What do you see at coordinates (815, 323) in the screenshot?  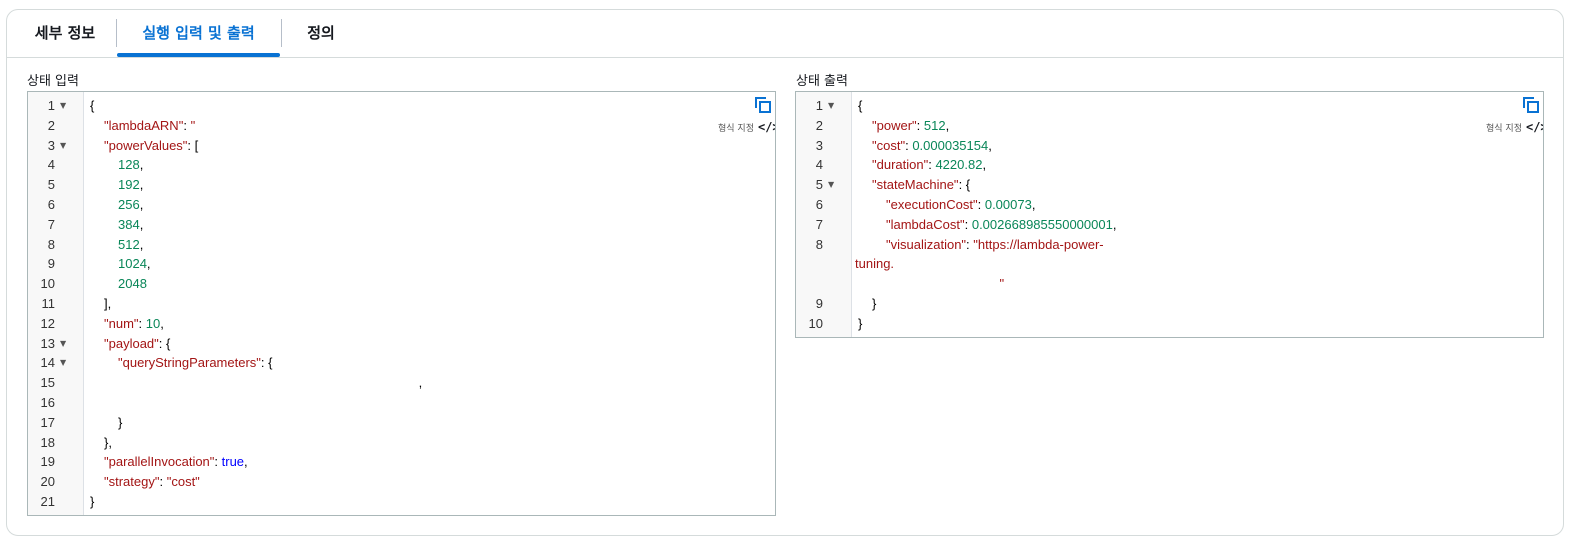 I see `line-number: 10` at bounding box center [815, 323].